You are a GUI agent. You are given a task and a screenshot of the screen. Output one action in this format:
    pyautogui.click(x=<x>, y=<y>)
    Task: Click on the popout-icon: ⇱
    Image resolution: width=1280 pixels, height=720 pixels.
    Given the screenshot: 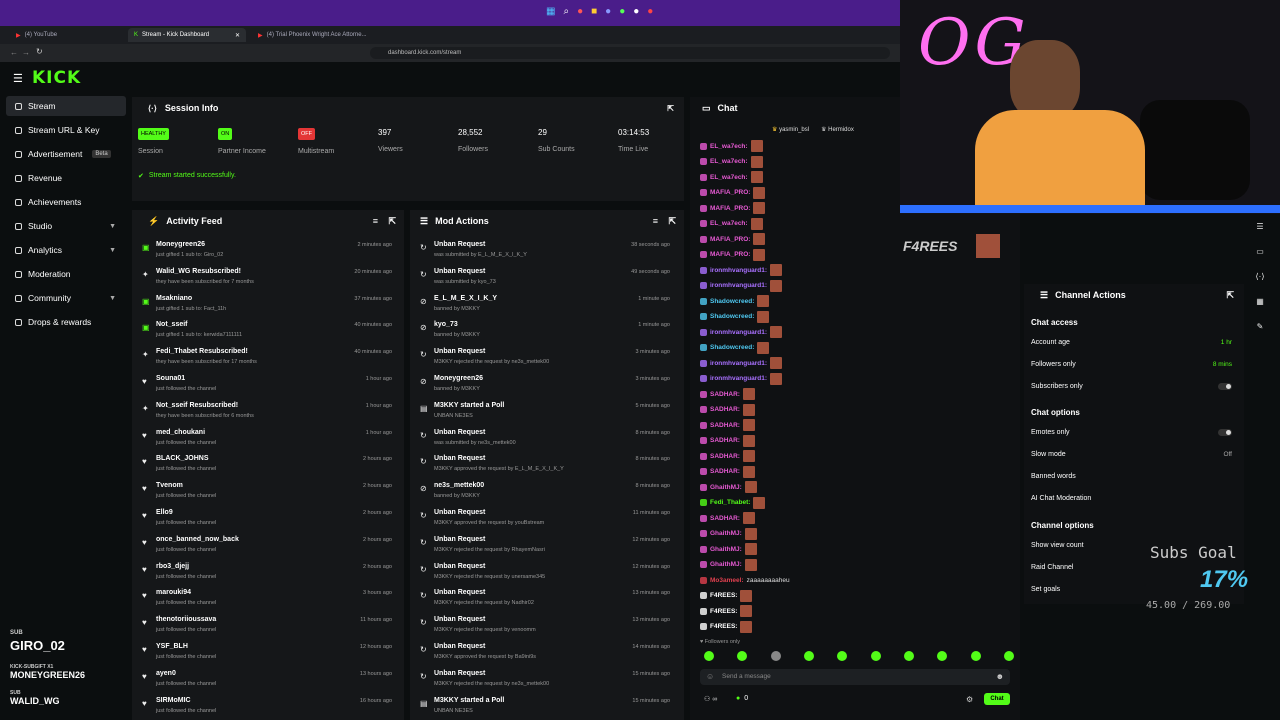 What is the action you would take?
    pyautogui.click(x=670, y=108)
    